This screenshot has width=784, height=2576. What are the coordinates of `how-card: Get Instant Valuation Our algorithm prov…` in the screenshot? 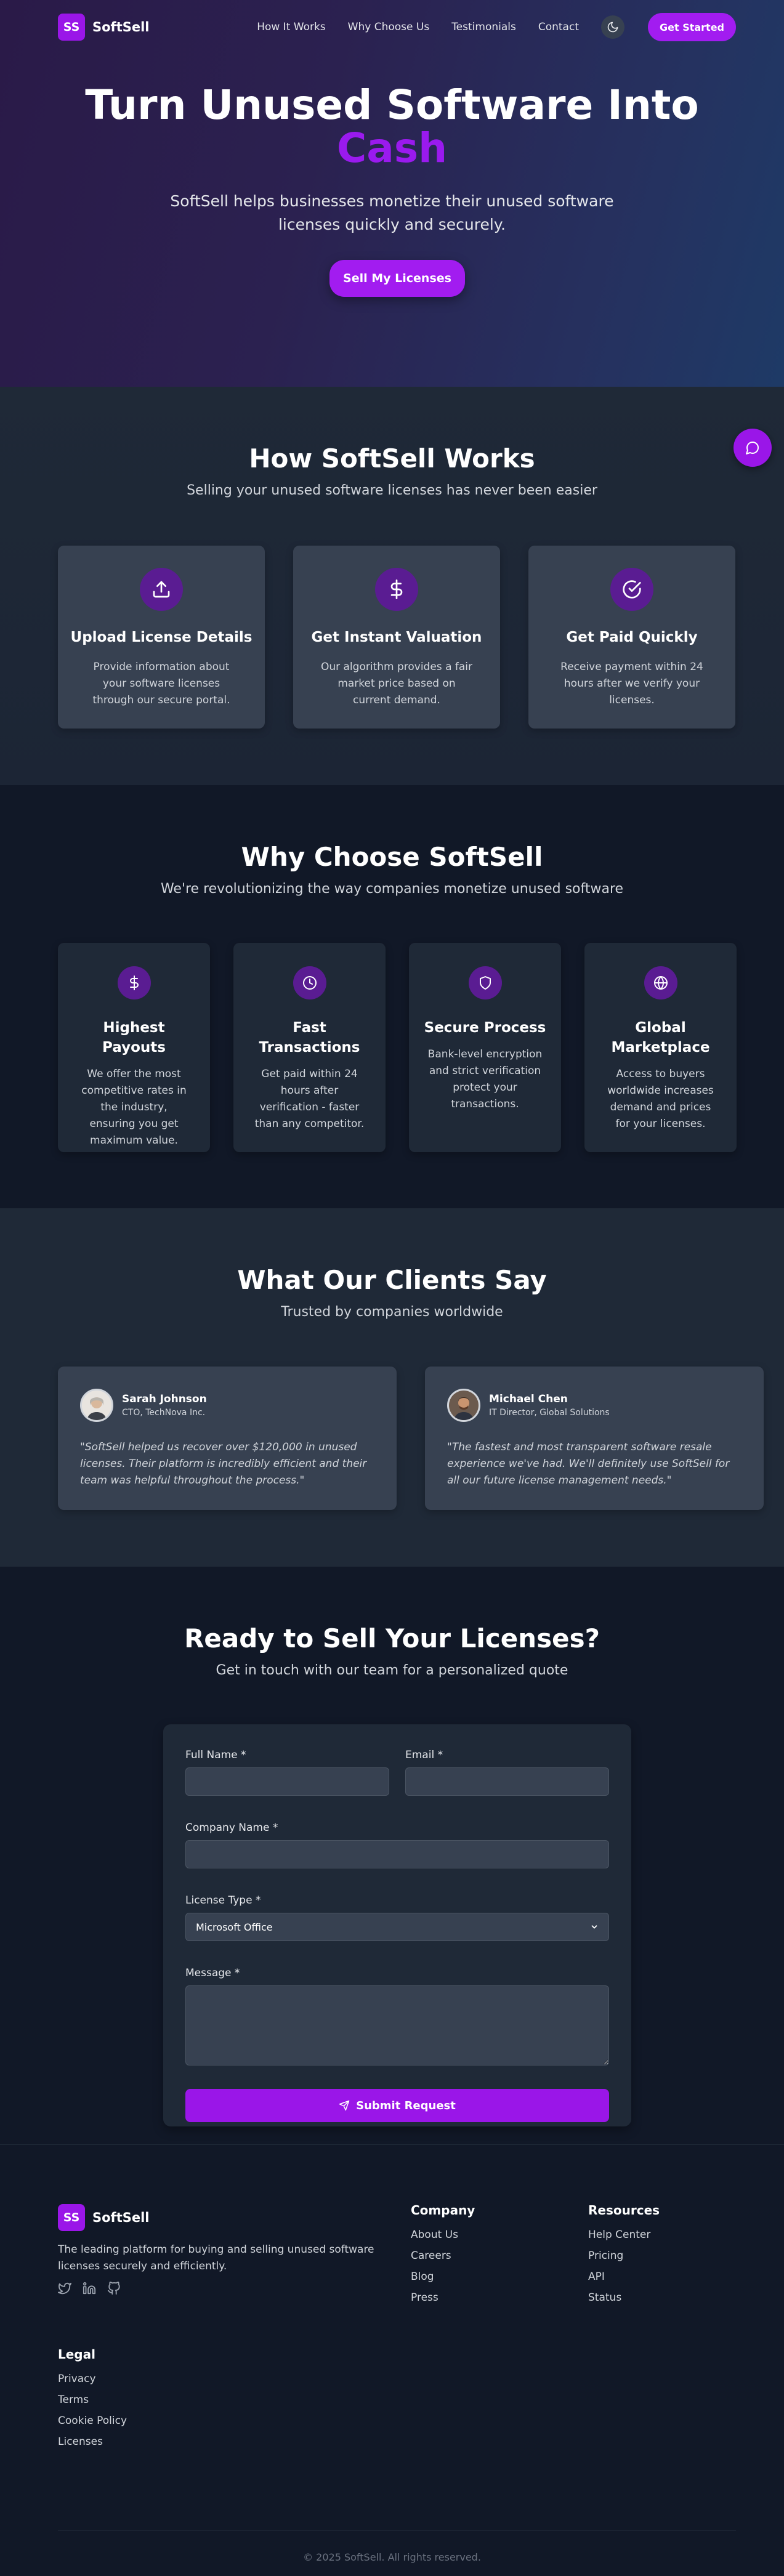 It's located at (397, 637).